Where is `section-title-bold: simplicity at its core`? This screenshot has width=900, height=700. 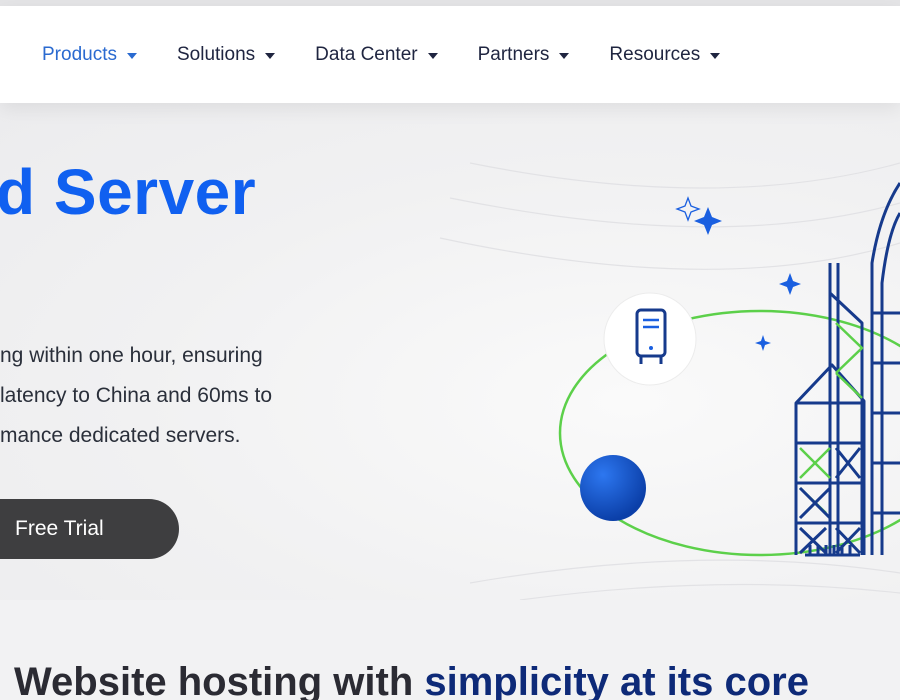
section-title-bold: simplicity at its core is located at coordinates (616, 680).